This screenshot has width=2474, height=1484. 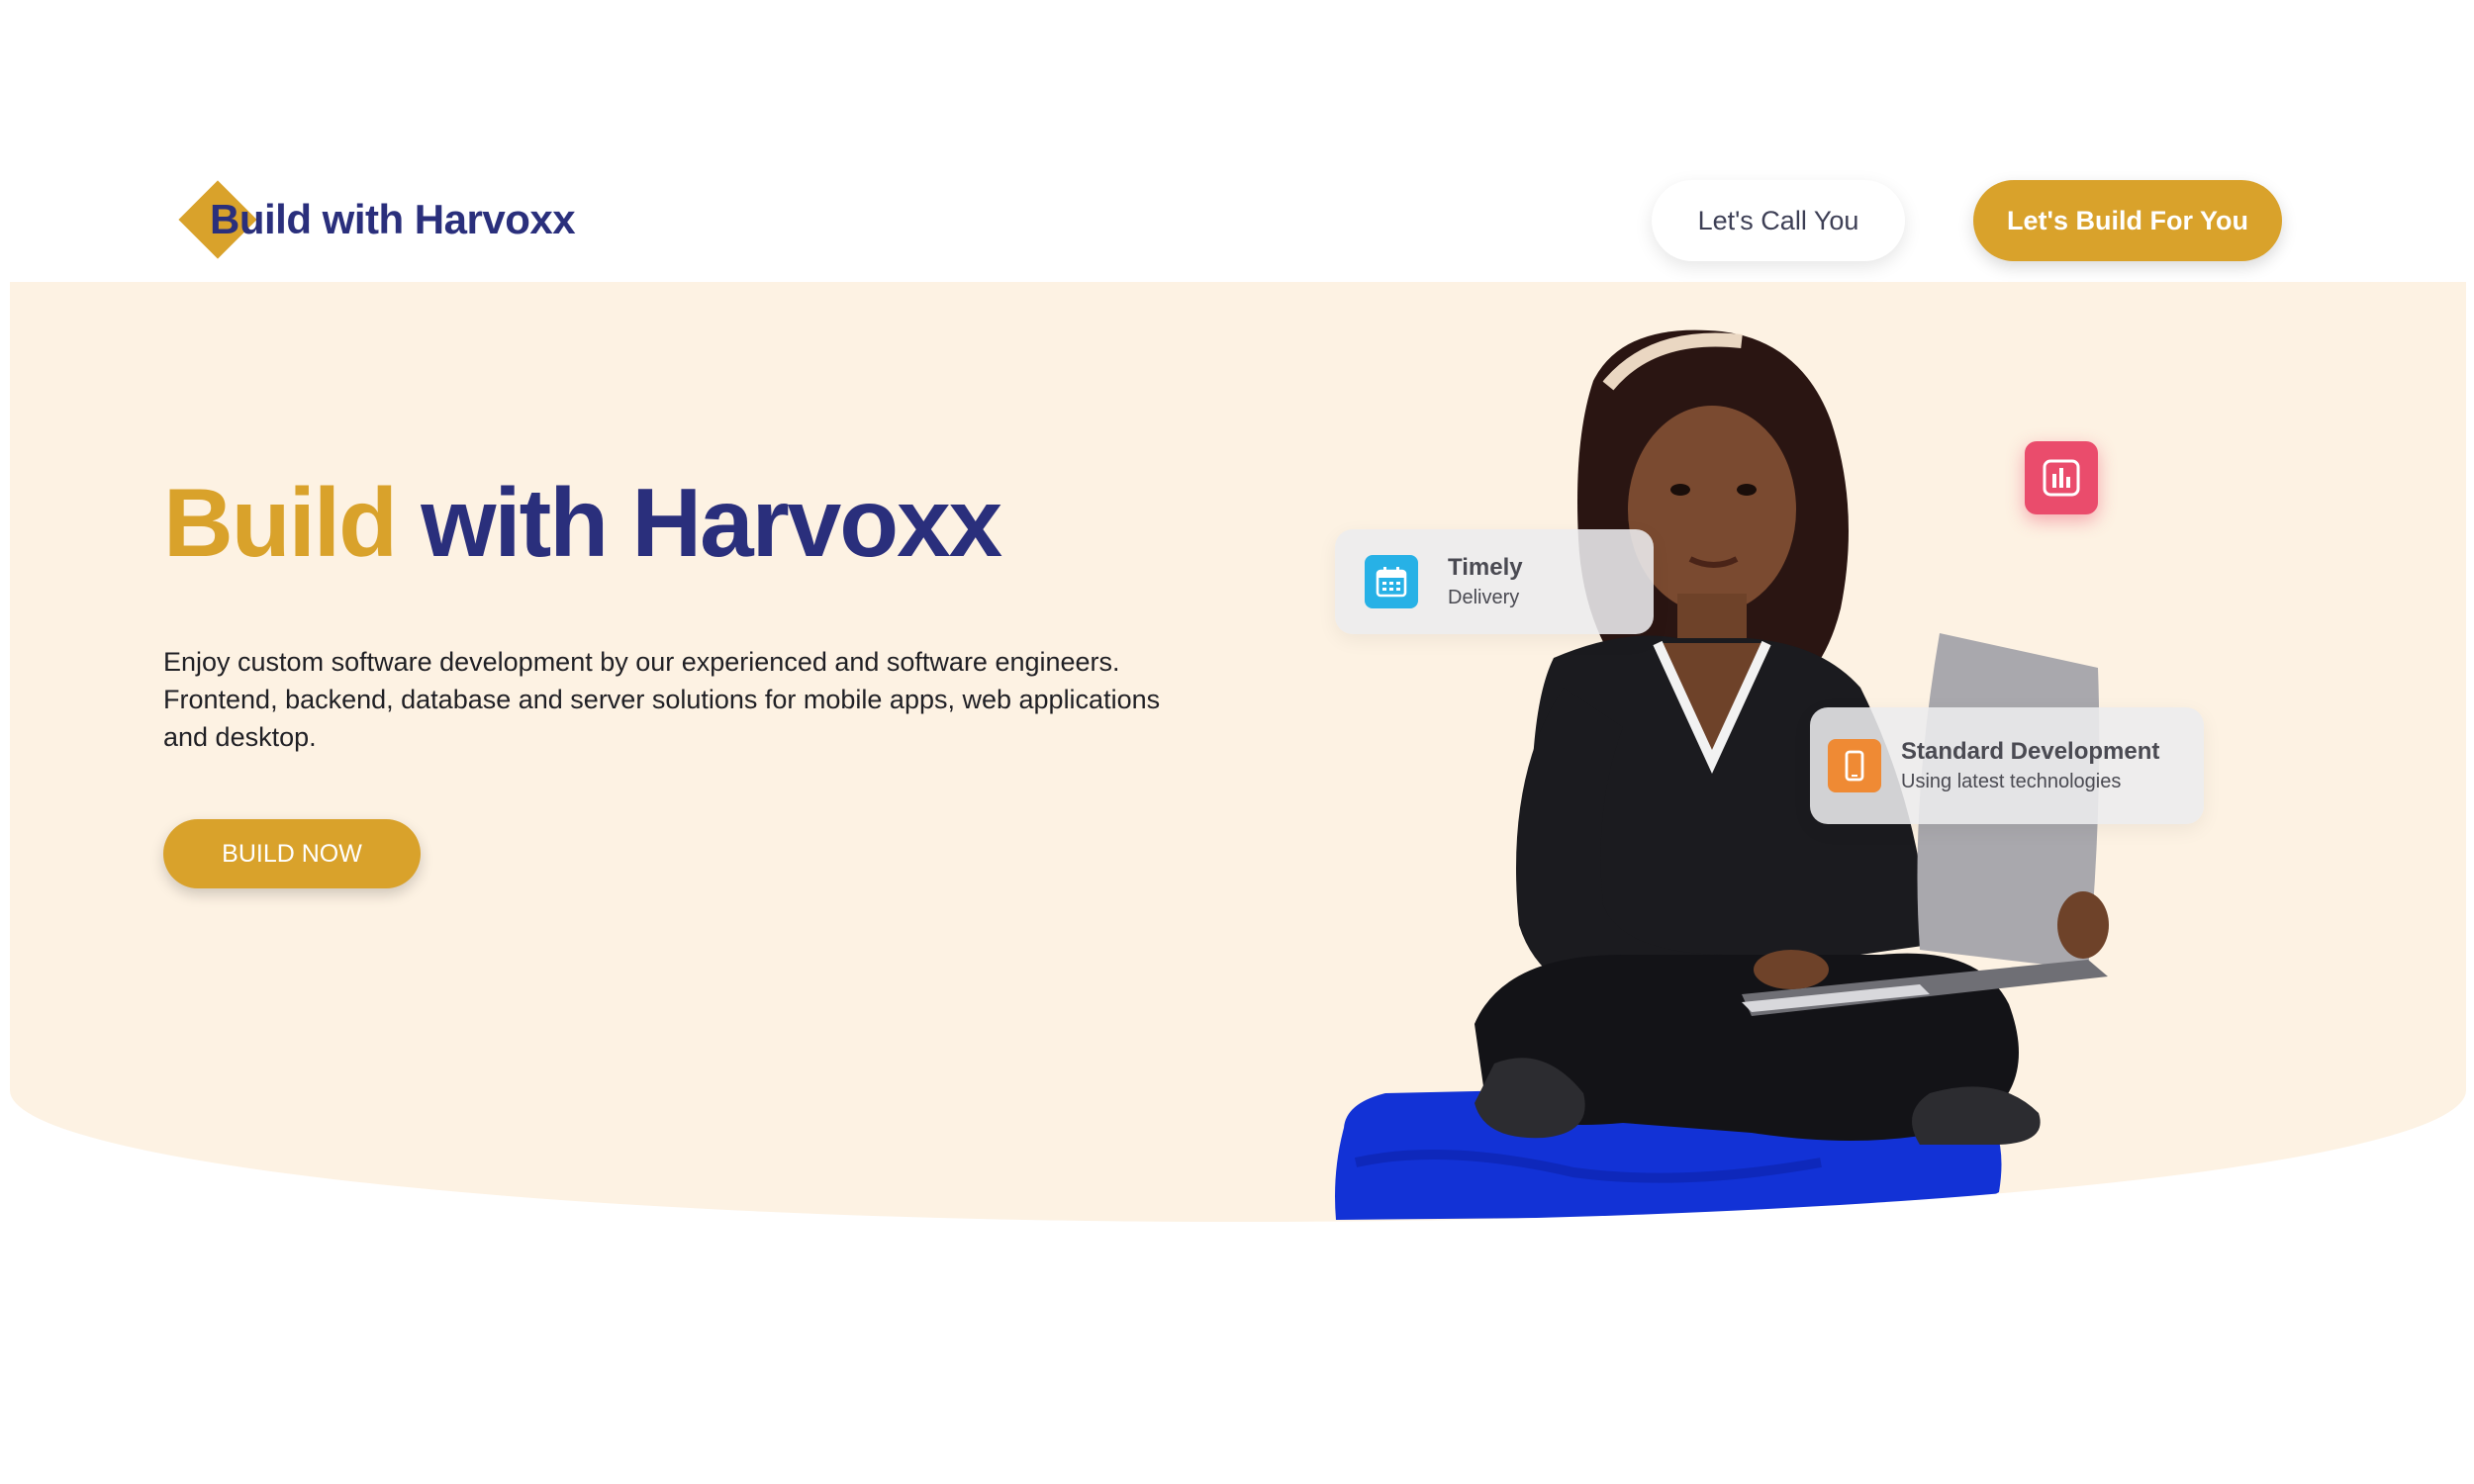 I want to click on timely-card-title: Timely, so click(x=1486, y=567).